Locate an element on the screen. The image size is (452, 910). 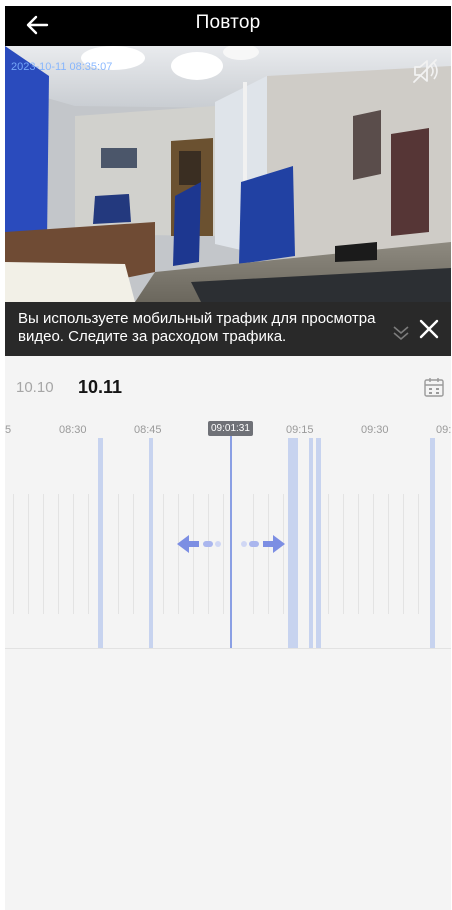
tick-label: 09: is located at coordinates (443, 430).